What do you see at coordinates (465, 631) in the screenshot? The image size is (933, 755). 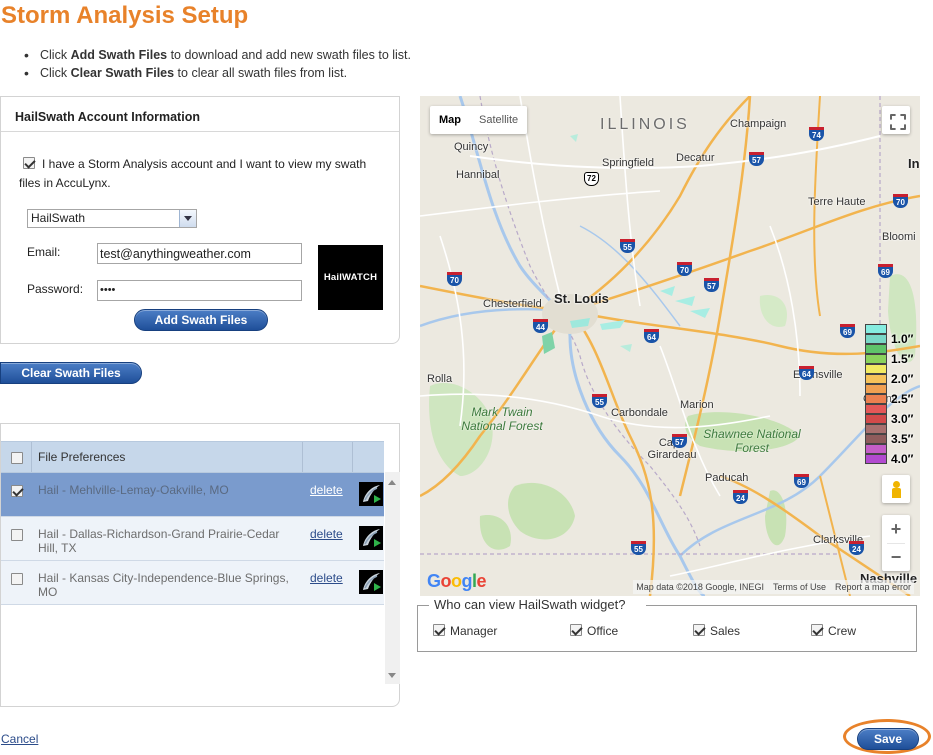 I see `viewer-option-manager: Manager` at bounding box center [465, 631].